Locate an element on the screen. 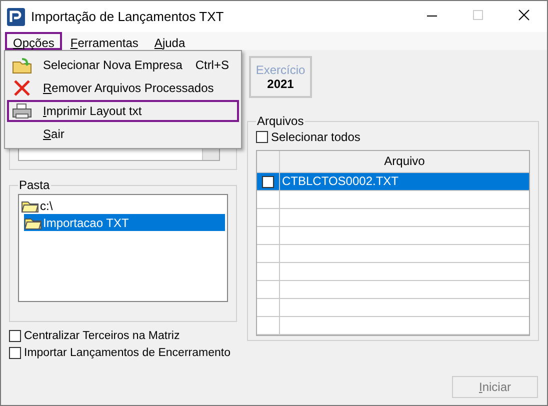 This screenshot has height=406, width=548. menu-item: Ajuda is located at coordinates (170, 41).